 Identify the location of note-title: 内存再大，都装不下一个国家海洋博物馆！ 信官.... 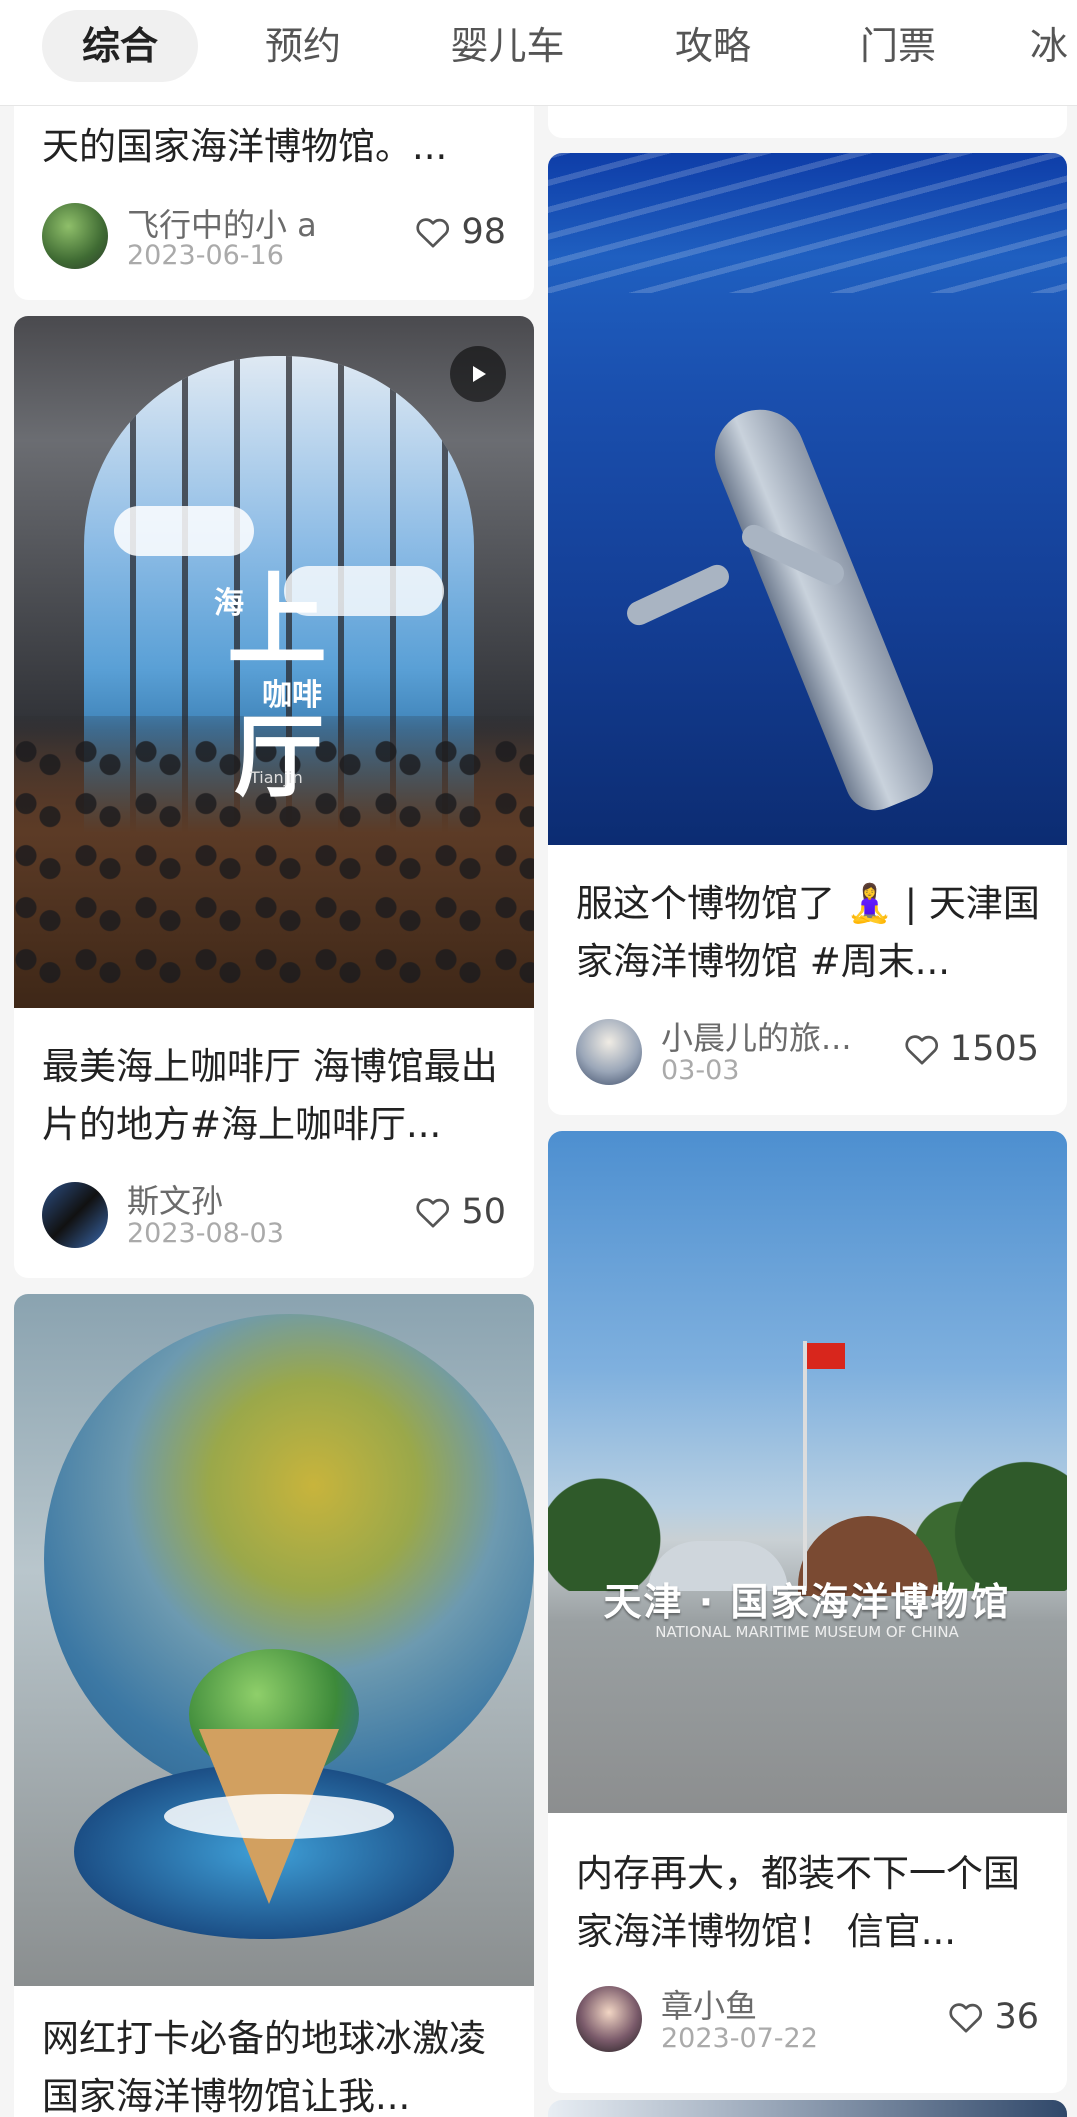
(798, 1902).